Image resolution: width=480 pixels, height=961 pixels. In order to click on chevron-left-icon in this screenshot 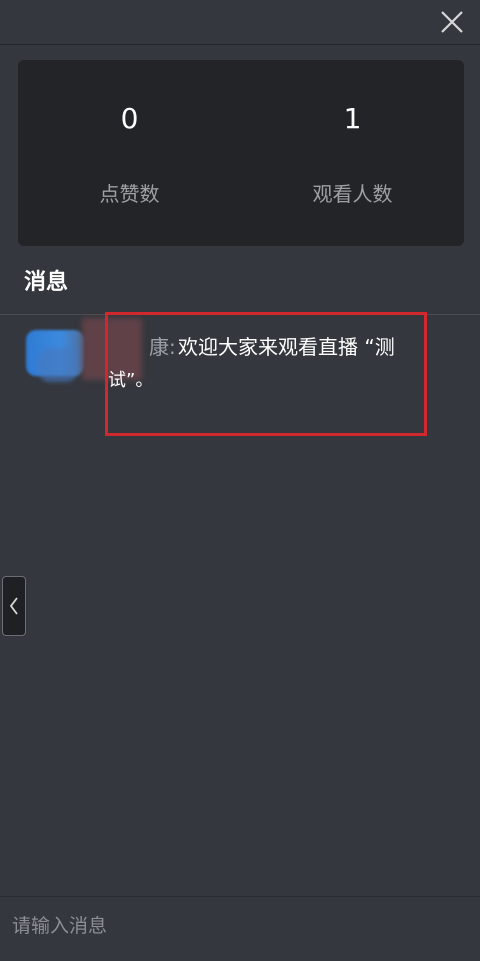, I will do `click(13, 606)`.